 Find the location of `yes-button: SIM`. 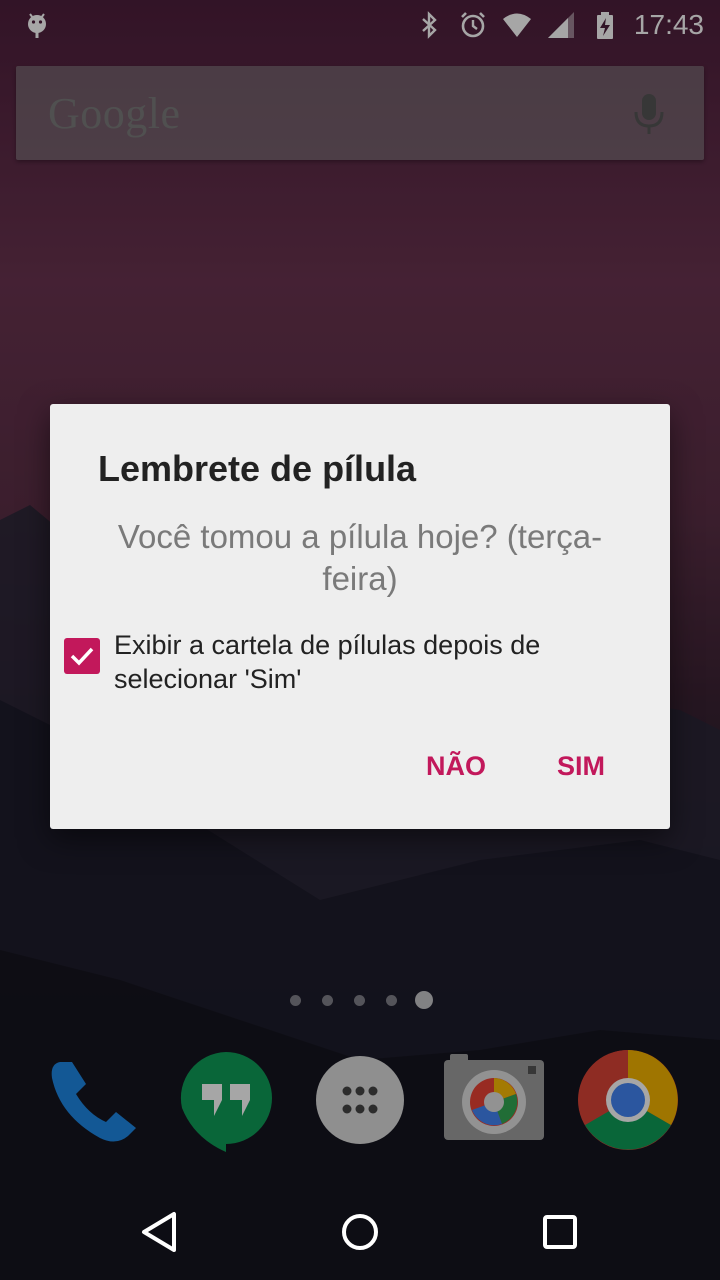

yes-button: SIM is located at coordinates (581, 766).